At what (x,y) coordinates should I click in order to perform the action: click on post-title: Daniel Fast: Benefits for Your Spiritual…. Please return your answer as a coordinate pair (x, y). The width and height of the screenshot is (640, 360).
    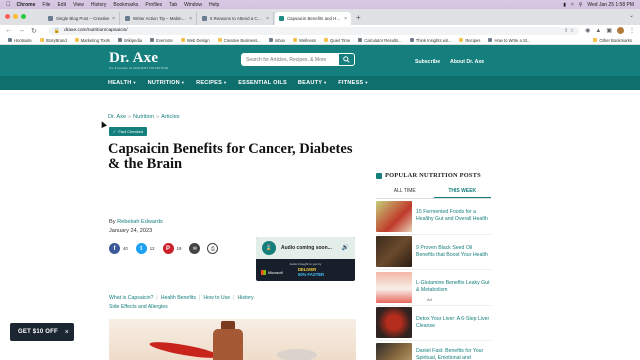
    Looking at the image, I should click on (453, 354).